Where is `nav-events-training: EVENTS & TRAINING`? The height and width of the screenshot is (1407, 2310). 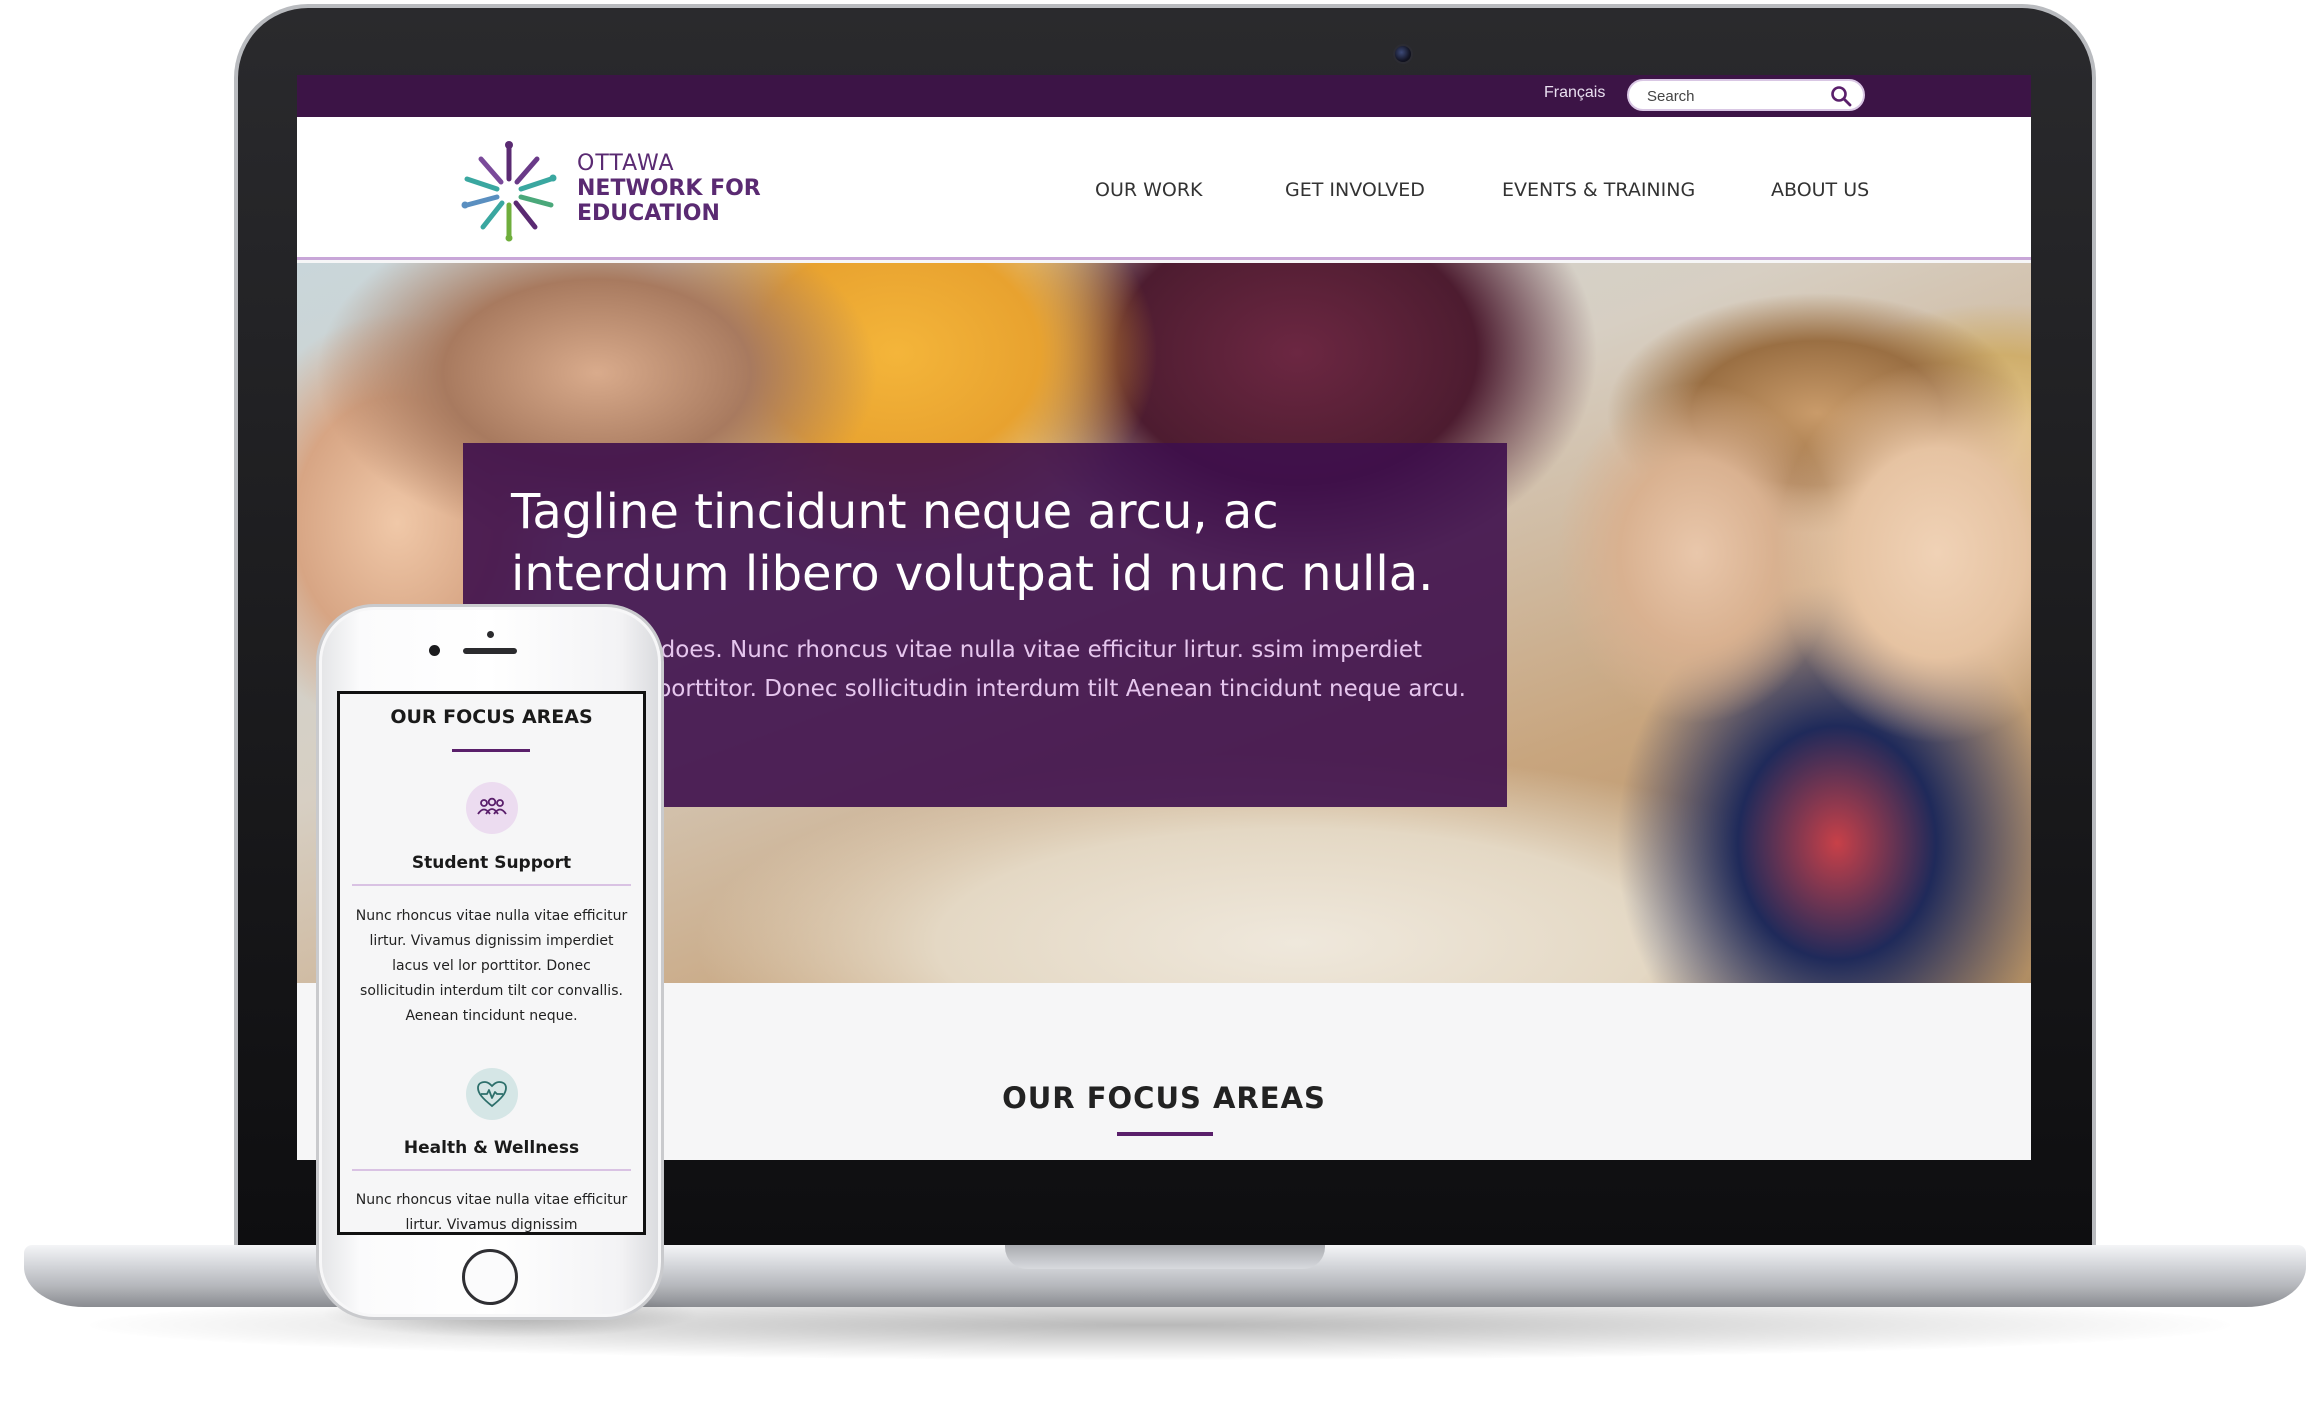
nav-events-training: EVENTS & TRAINING is located at coordinates (1598, 190).